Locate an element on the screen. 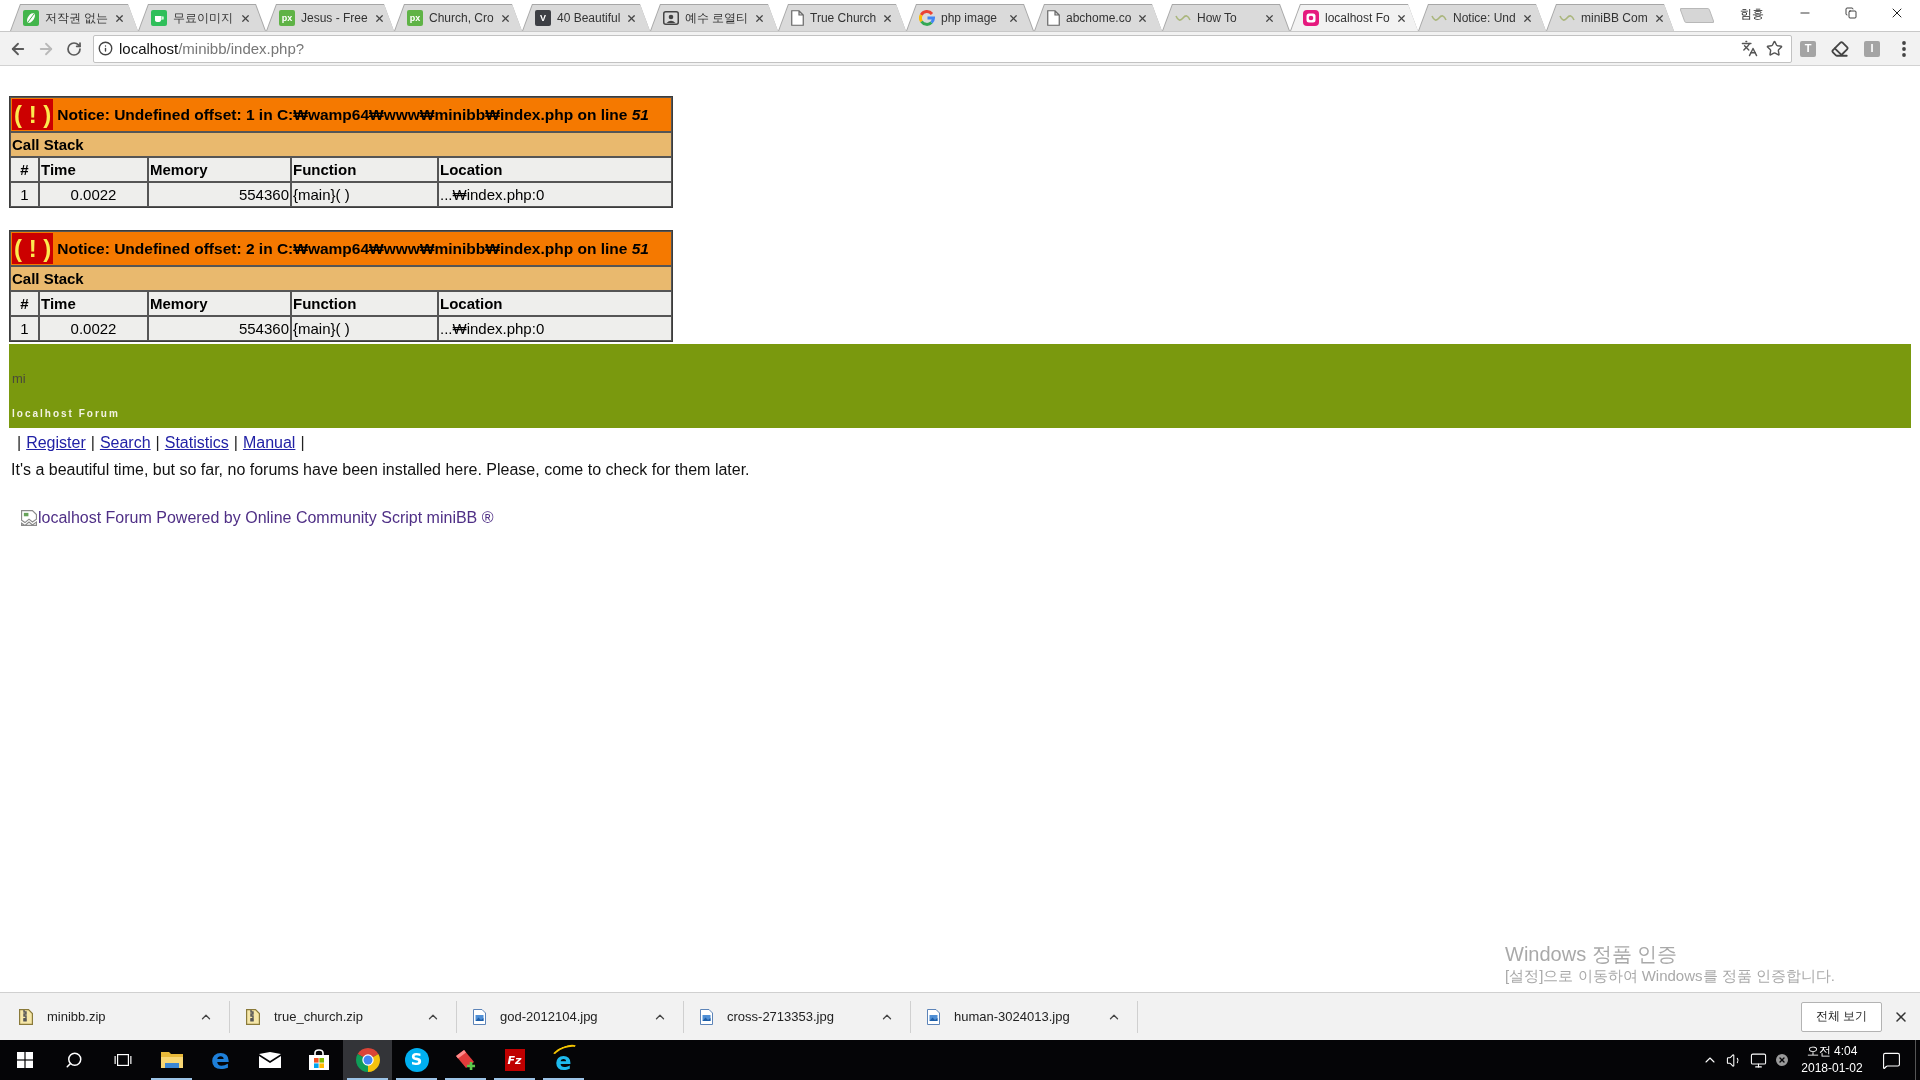 The image size is (1920, 1080). extension-tile: I is located at coordinates (1872, 48).